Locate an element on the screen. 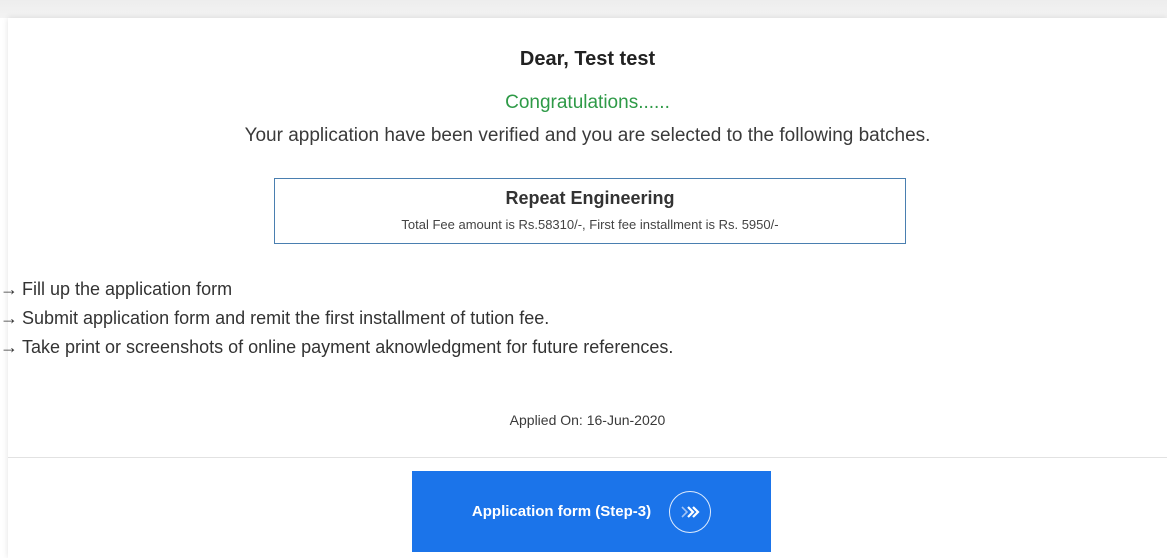 This screenshot has width=1167, height=558. button-label: Application form (Step-3) is located at coordinates (561, 511).